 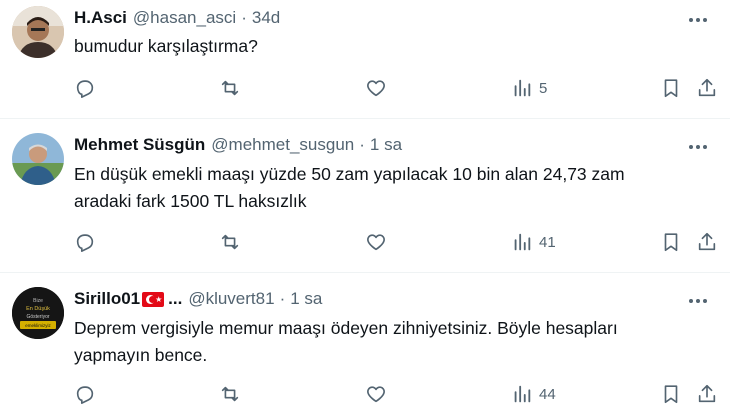 What do you see at coordinates (547, 394) in the screenshot?
I see `views-count: 44` at bounding box center [547, 394].